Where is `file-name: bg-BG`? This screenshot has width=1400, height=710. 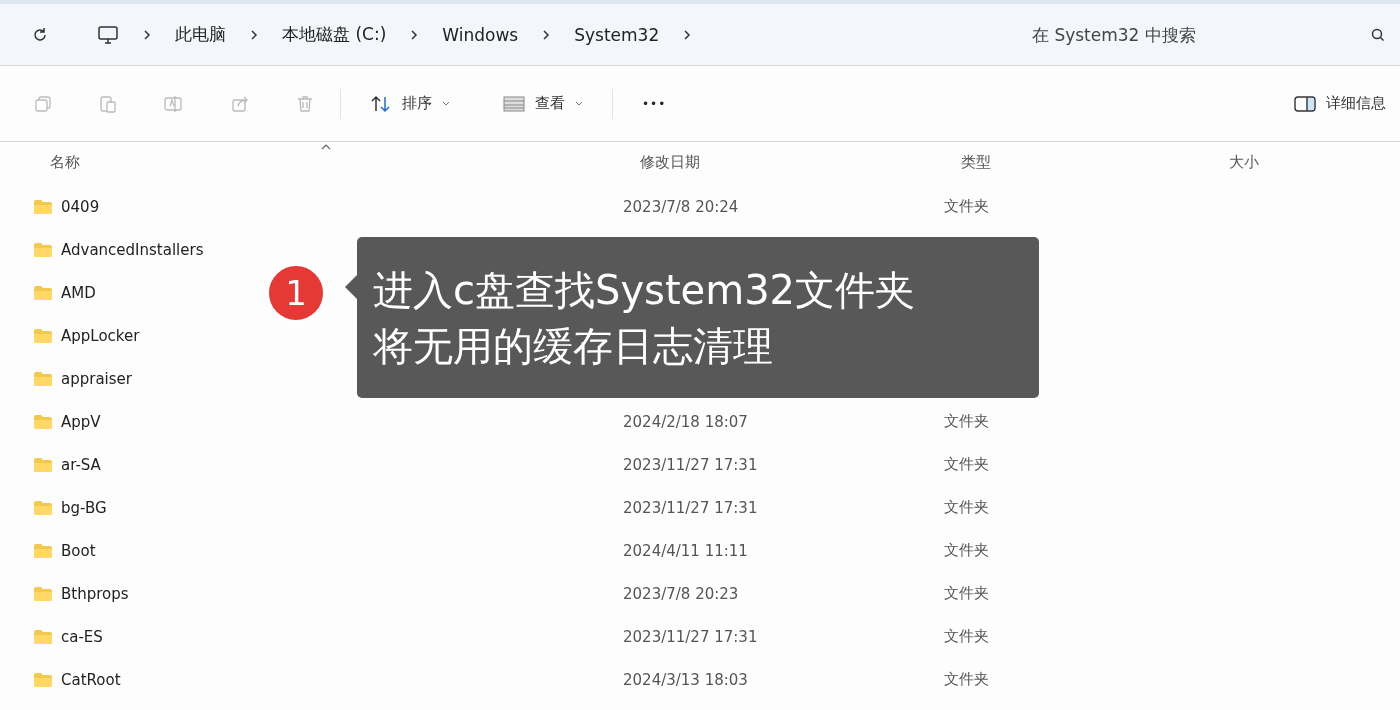
file-name: bg-BG is located at coordinates (84, 507).